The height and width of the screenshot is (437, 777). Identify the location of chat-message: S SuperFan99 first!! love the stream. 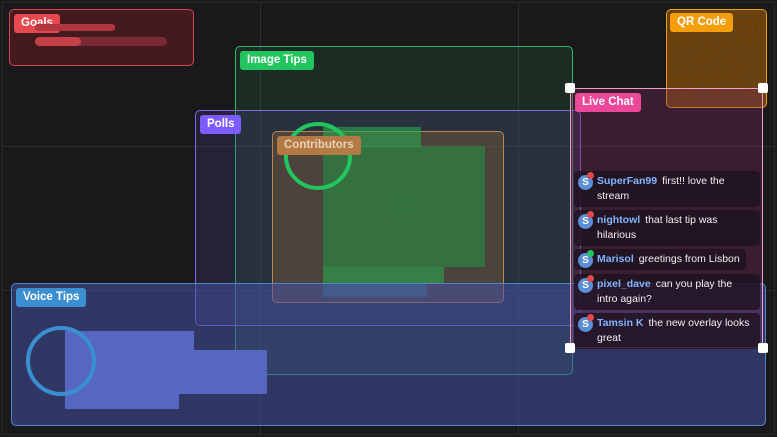
(667, 189).